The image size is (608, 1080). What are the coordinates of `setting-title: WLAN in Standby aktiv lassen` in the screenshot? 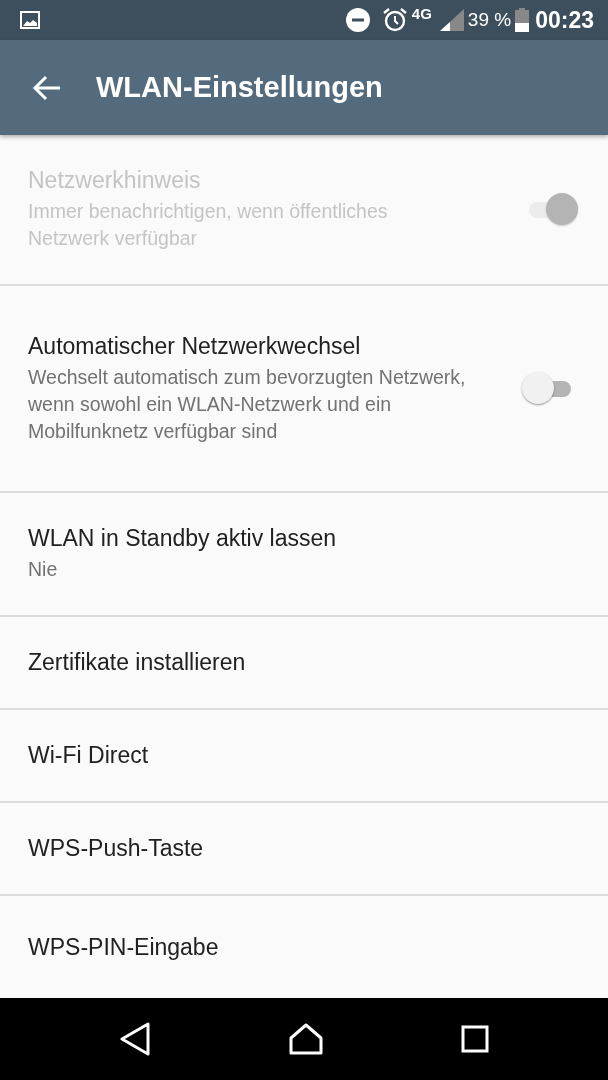 It's located at (183, 538).